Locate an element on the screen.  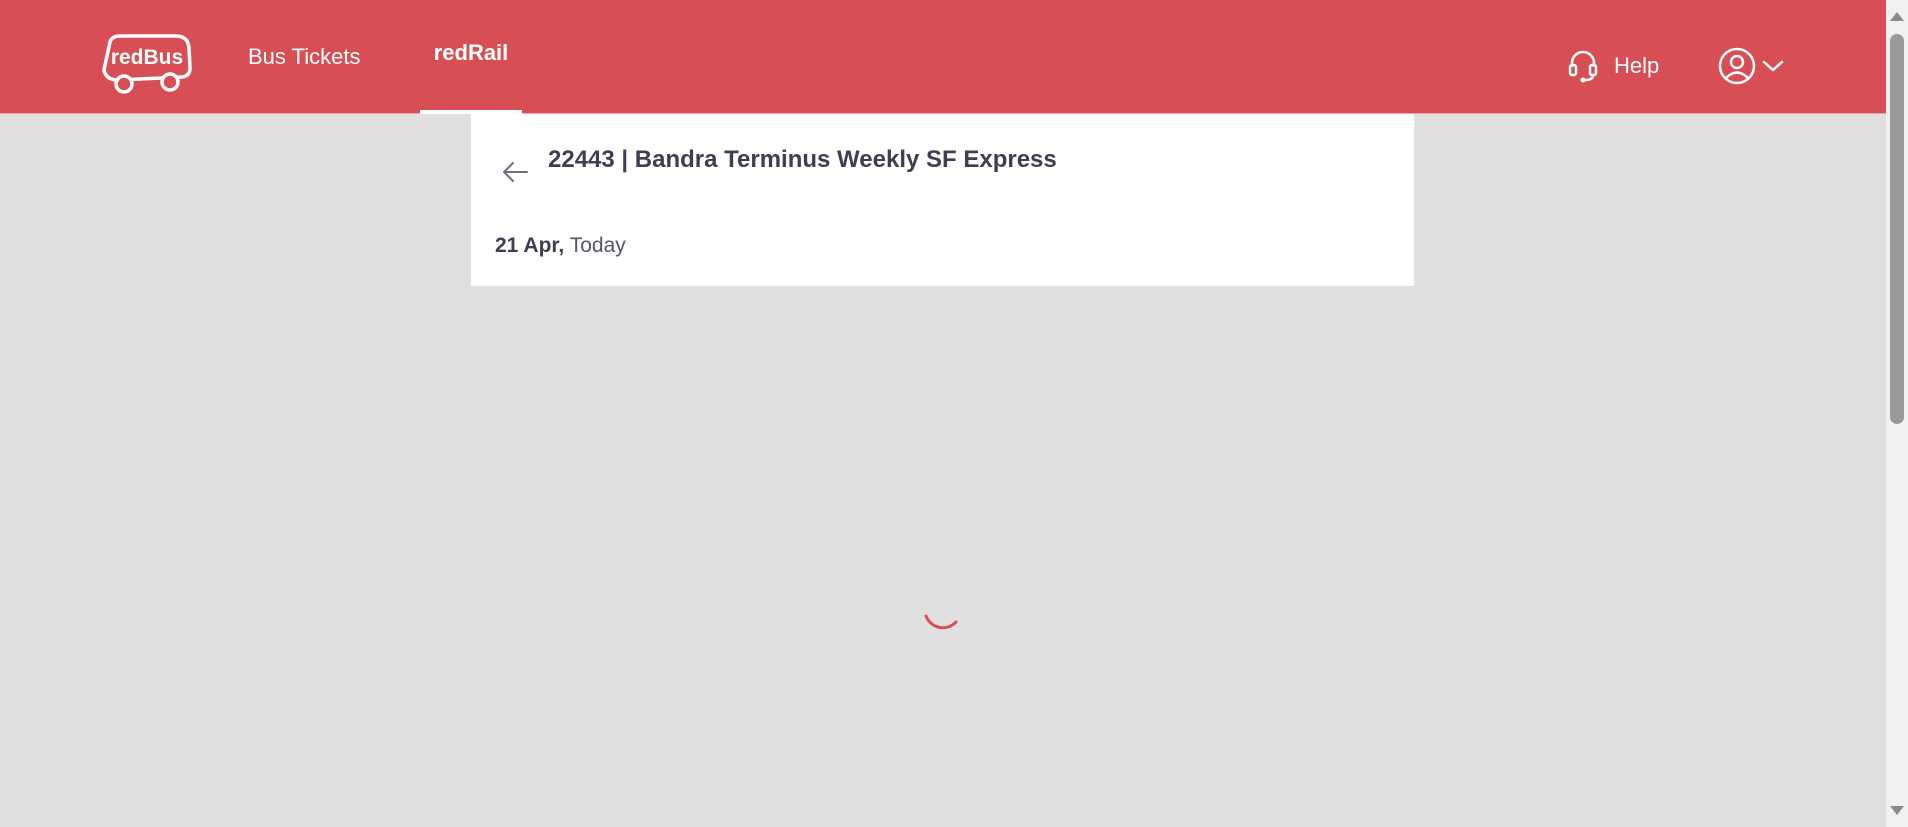
scroll-thumb is located at coordinates (1897, 229).